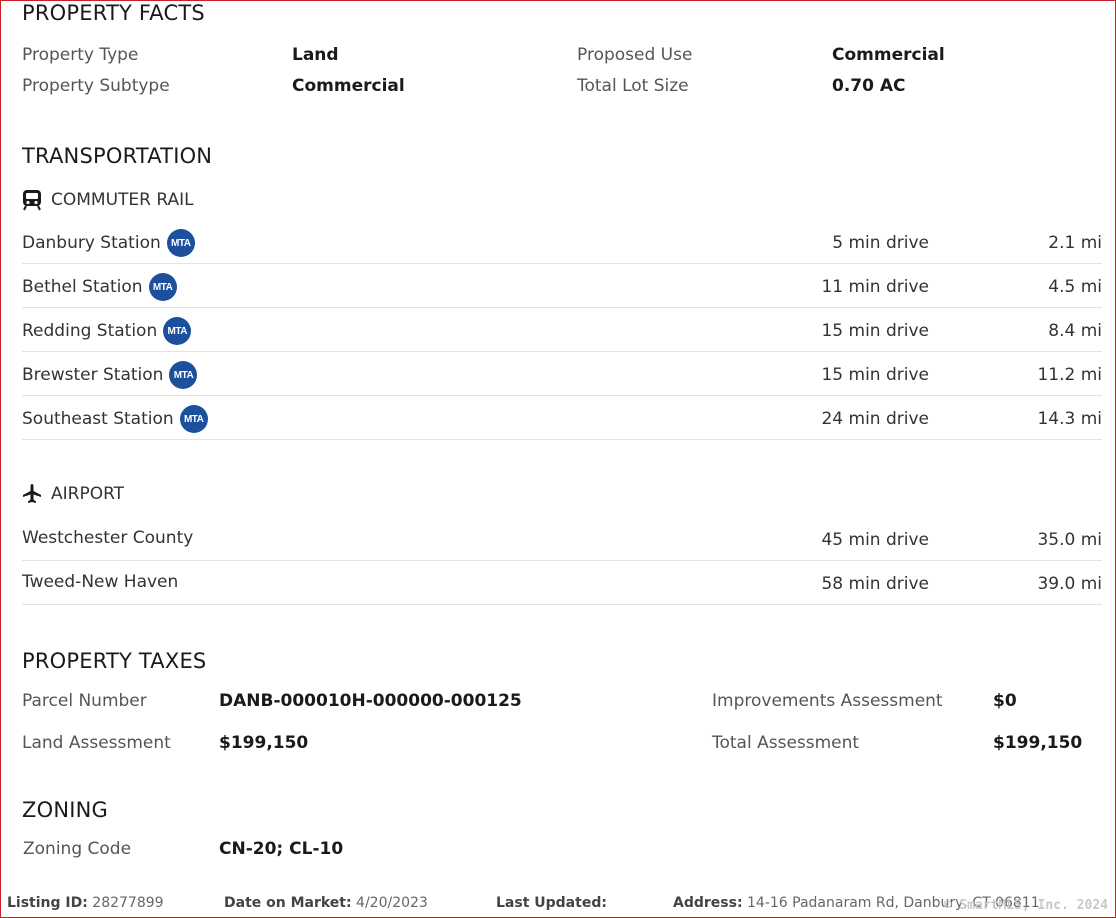 The height and width of the screenshot is (918, 1116). I want to click on airport-label: AIRPORT, so click(88, 494).